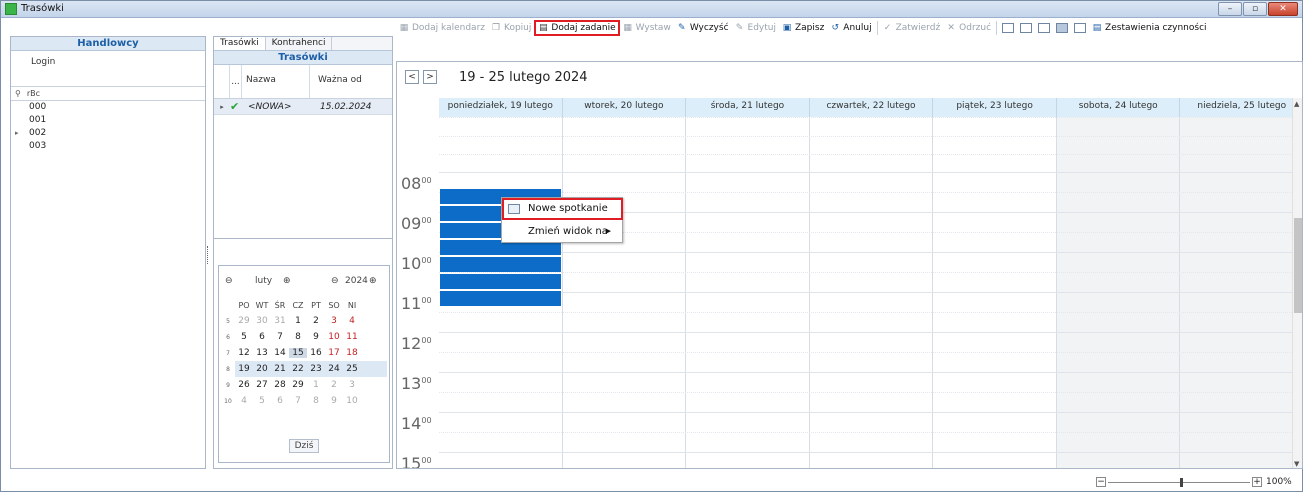  What do you see at coordinates (262, 369) in the screenshot?
I see `calendar-day: 20` at bounding box center [262, 369].